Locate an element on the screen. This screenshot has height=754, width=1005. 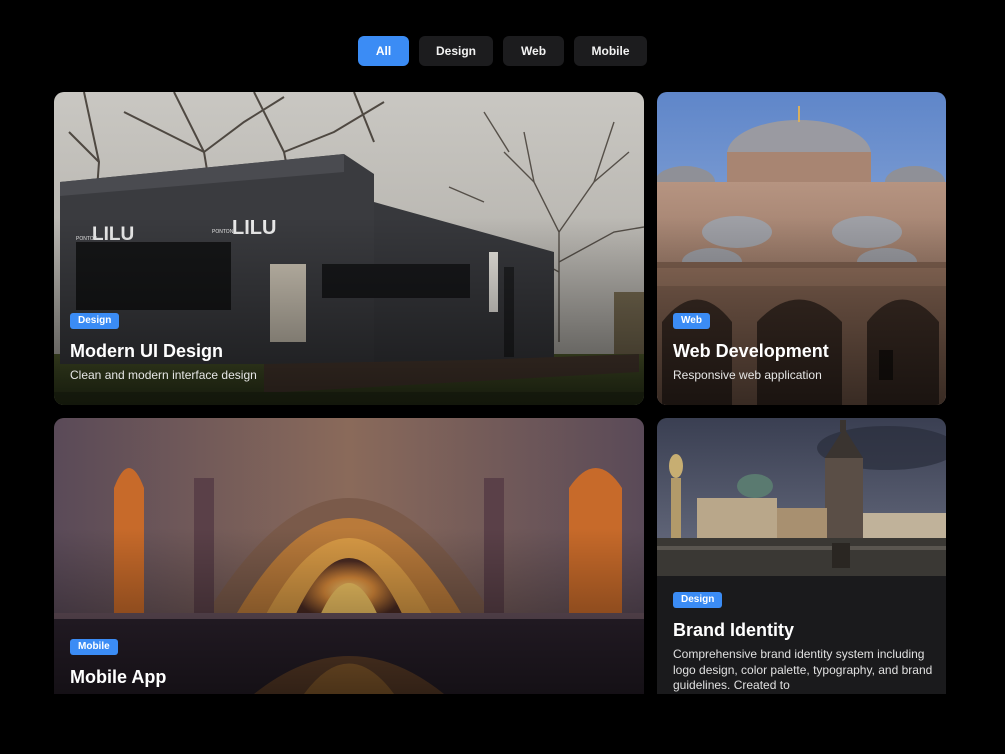
card-title: Modern UI Design is located at coordinates (147, 351).